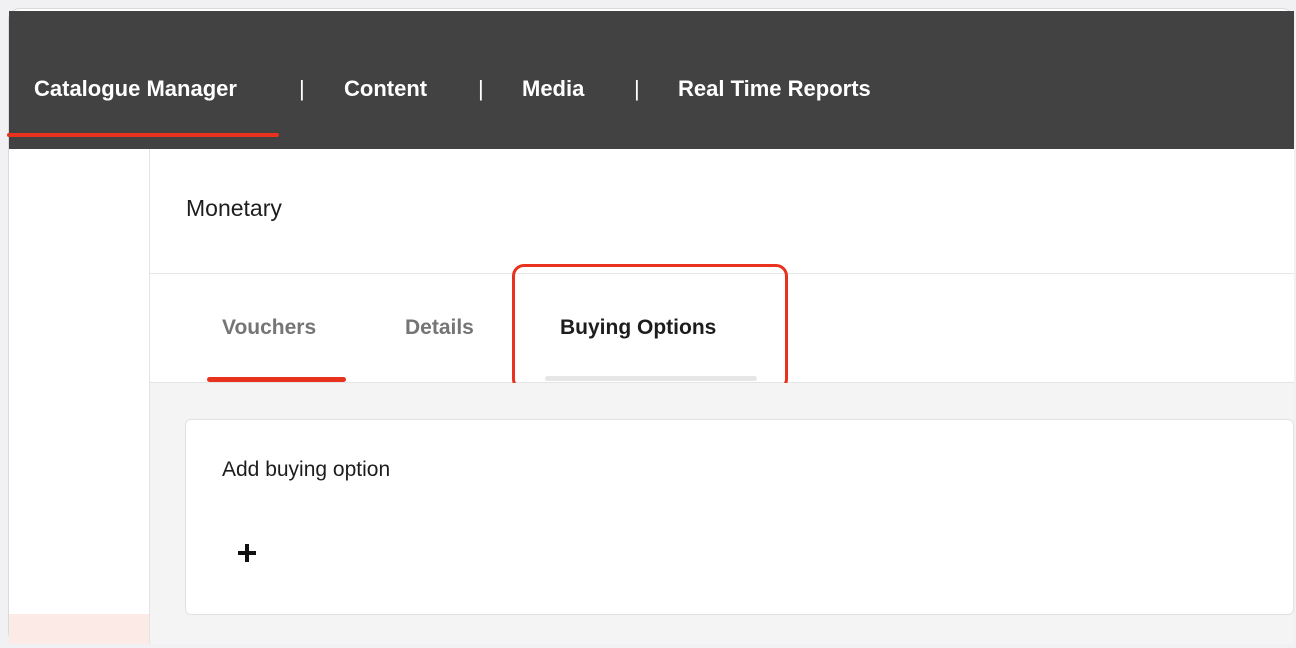  Describe the element at coordinates (306, 469) in the screenshot. I see `card-title: Add buying option` at that location.